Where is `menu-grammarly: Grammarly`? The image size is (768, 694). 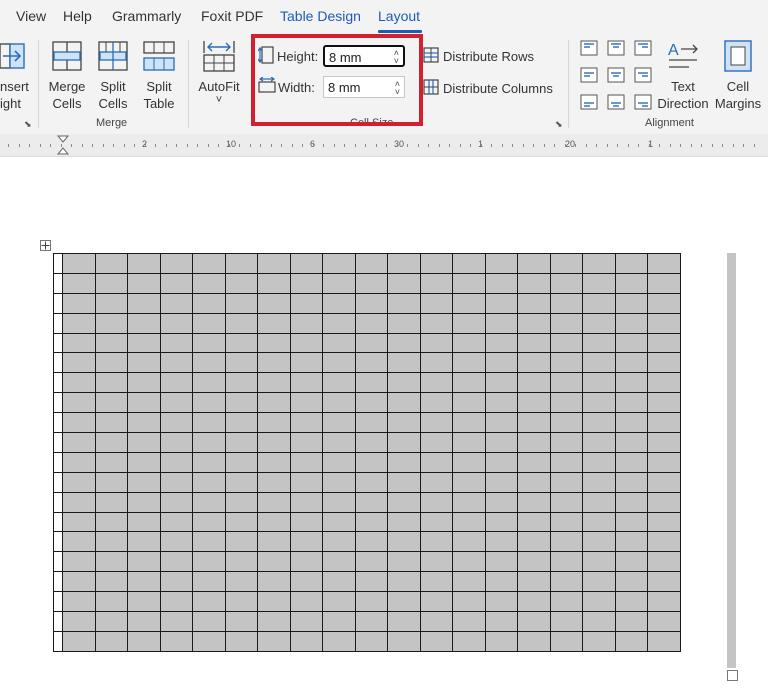
menu-grammarly: Grammarly is located at coordinates (146, 16).